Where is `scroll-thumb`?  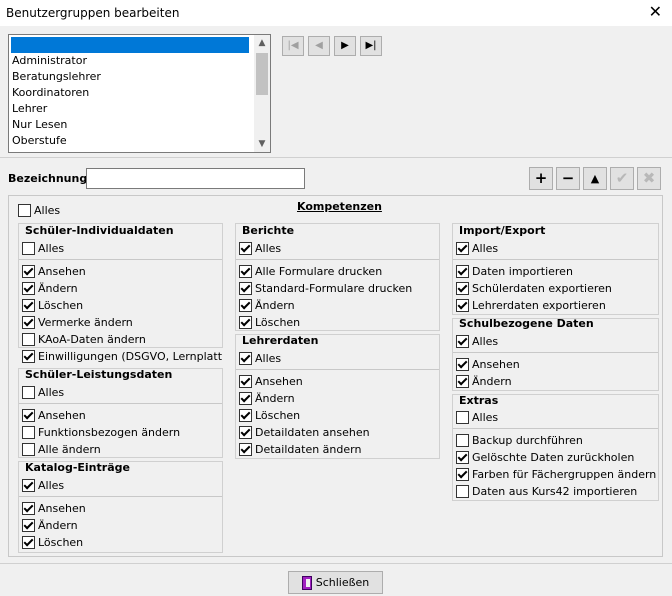
scroll-thumb is located at coordinates (262, 74).